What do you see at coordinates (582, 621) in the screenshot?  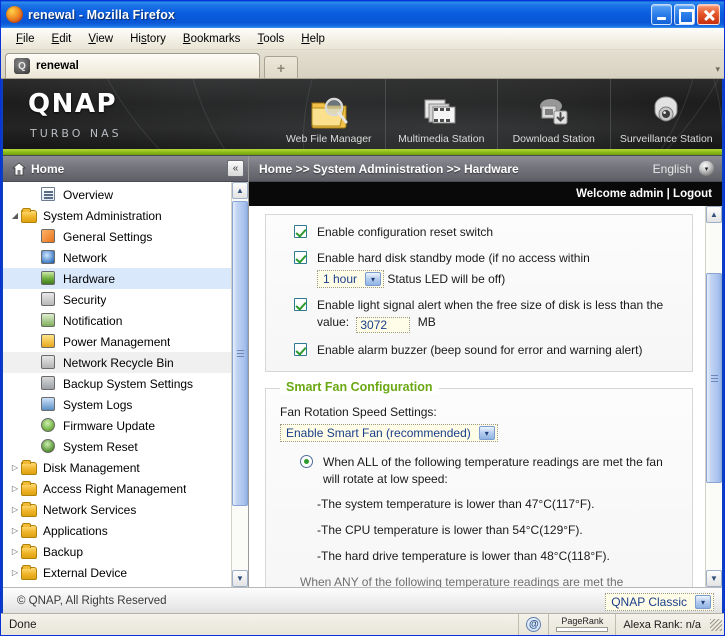 I see `pagerank-label: PageRank` at bounding box center [582, 621].